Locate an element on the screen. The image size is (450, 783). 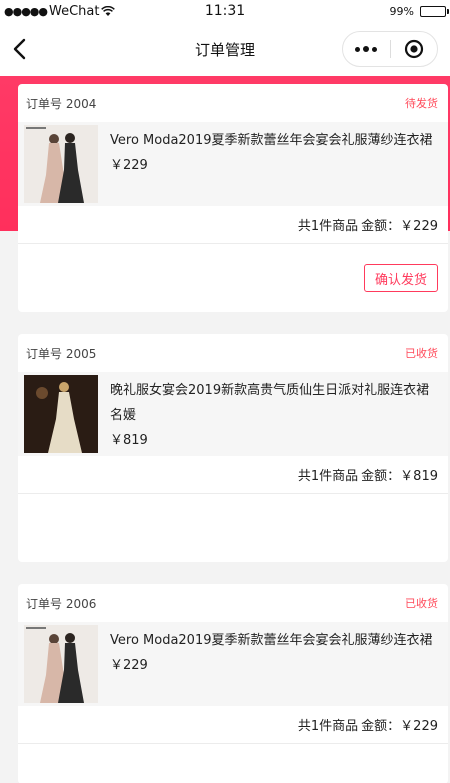
more-menu-button is located at coordinates (366, 49).